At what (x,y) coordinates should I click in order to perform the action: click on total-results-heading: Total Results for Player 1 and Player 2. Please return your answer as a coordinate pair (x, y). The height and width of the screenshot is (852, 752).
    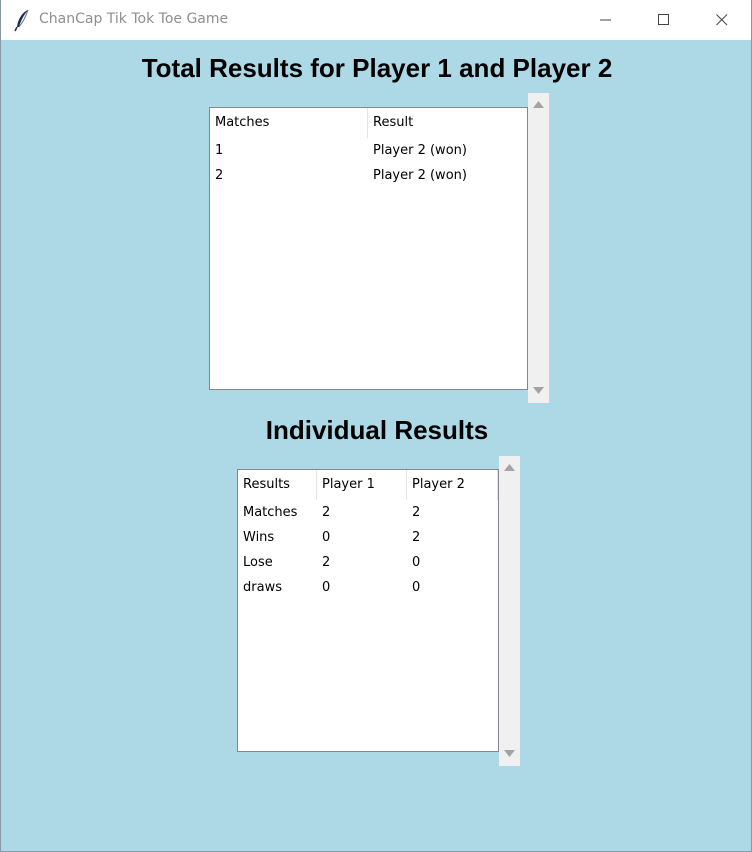
    Looking at the image, I should click on (377, 68).